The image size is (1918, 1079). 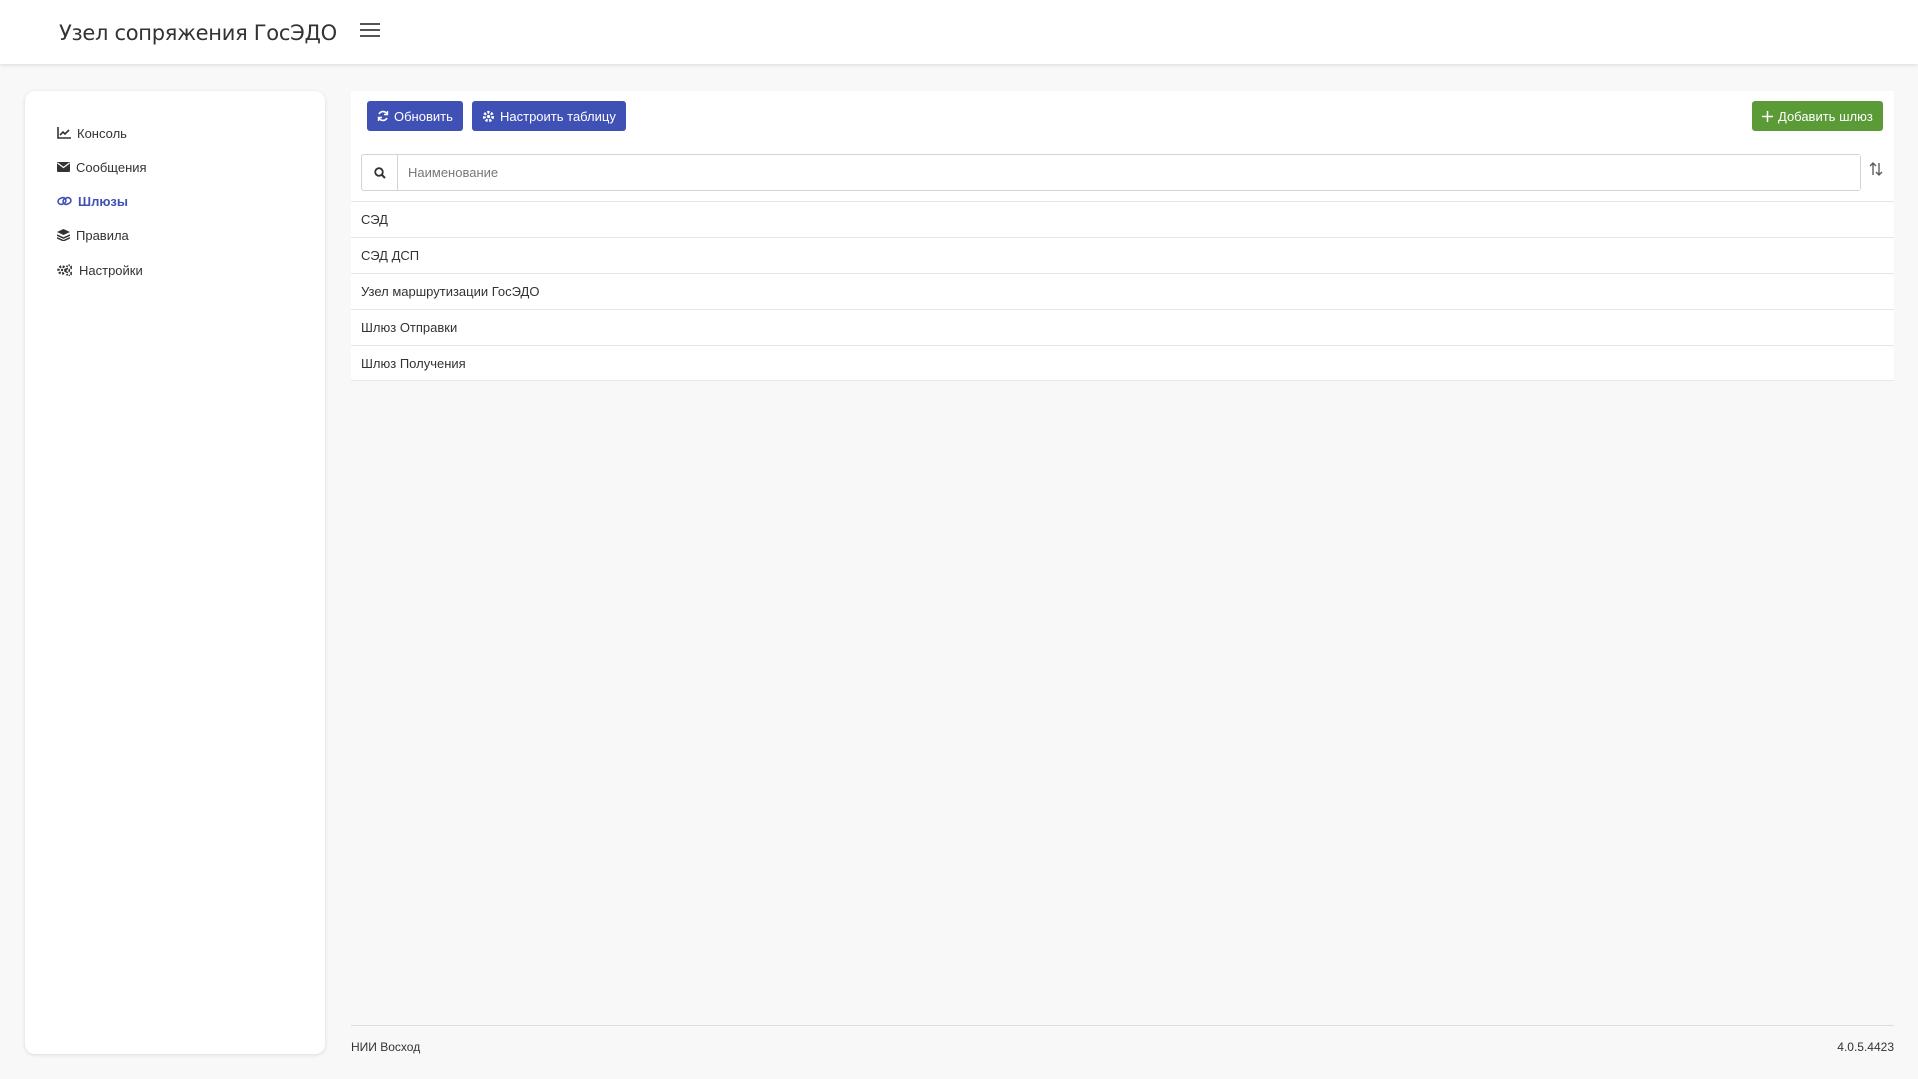 What do you see at coordinates (63, 167) in the screenshot?
I see `envelope-icon` at bounding box center [63, 167].